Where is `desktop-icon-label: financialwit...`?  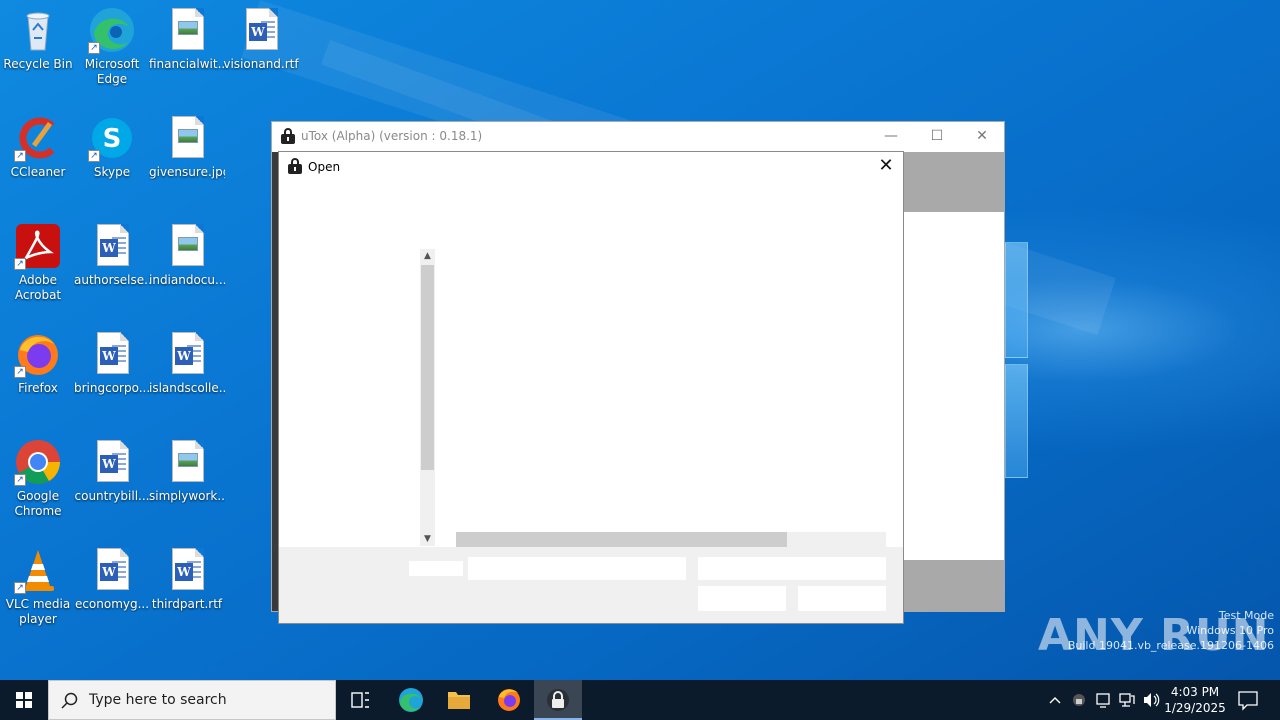 desktop-icon-label: financialwit... is located at coordinates (187, 64).